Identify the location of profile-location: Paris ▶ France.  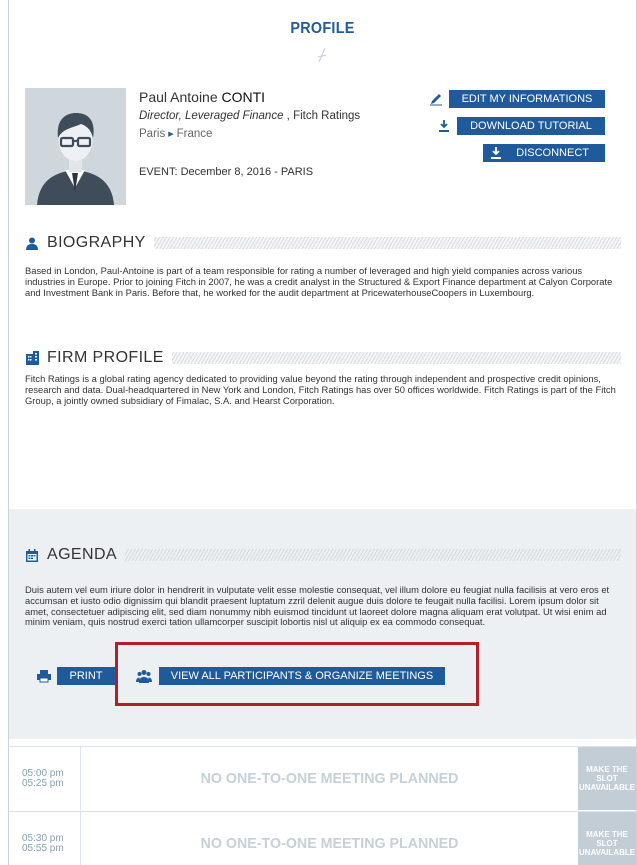
(175, 134).